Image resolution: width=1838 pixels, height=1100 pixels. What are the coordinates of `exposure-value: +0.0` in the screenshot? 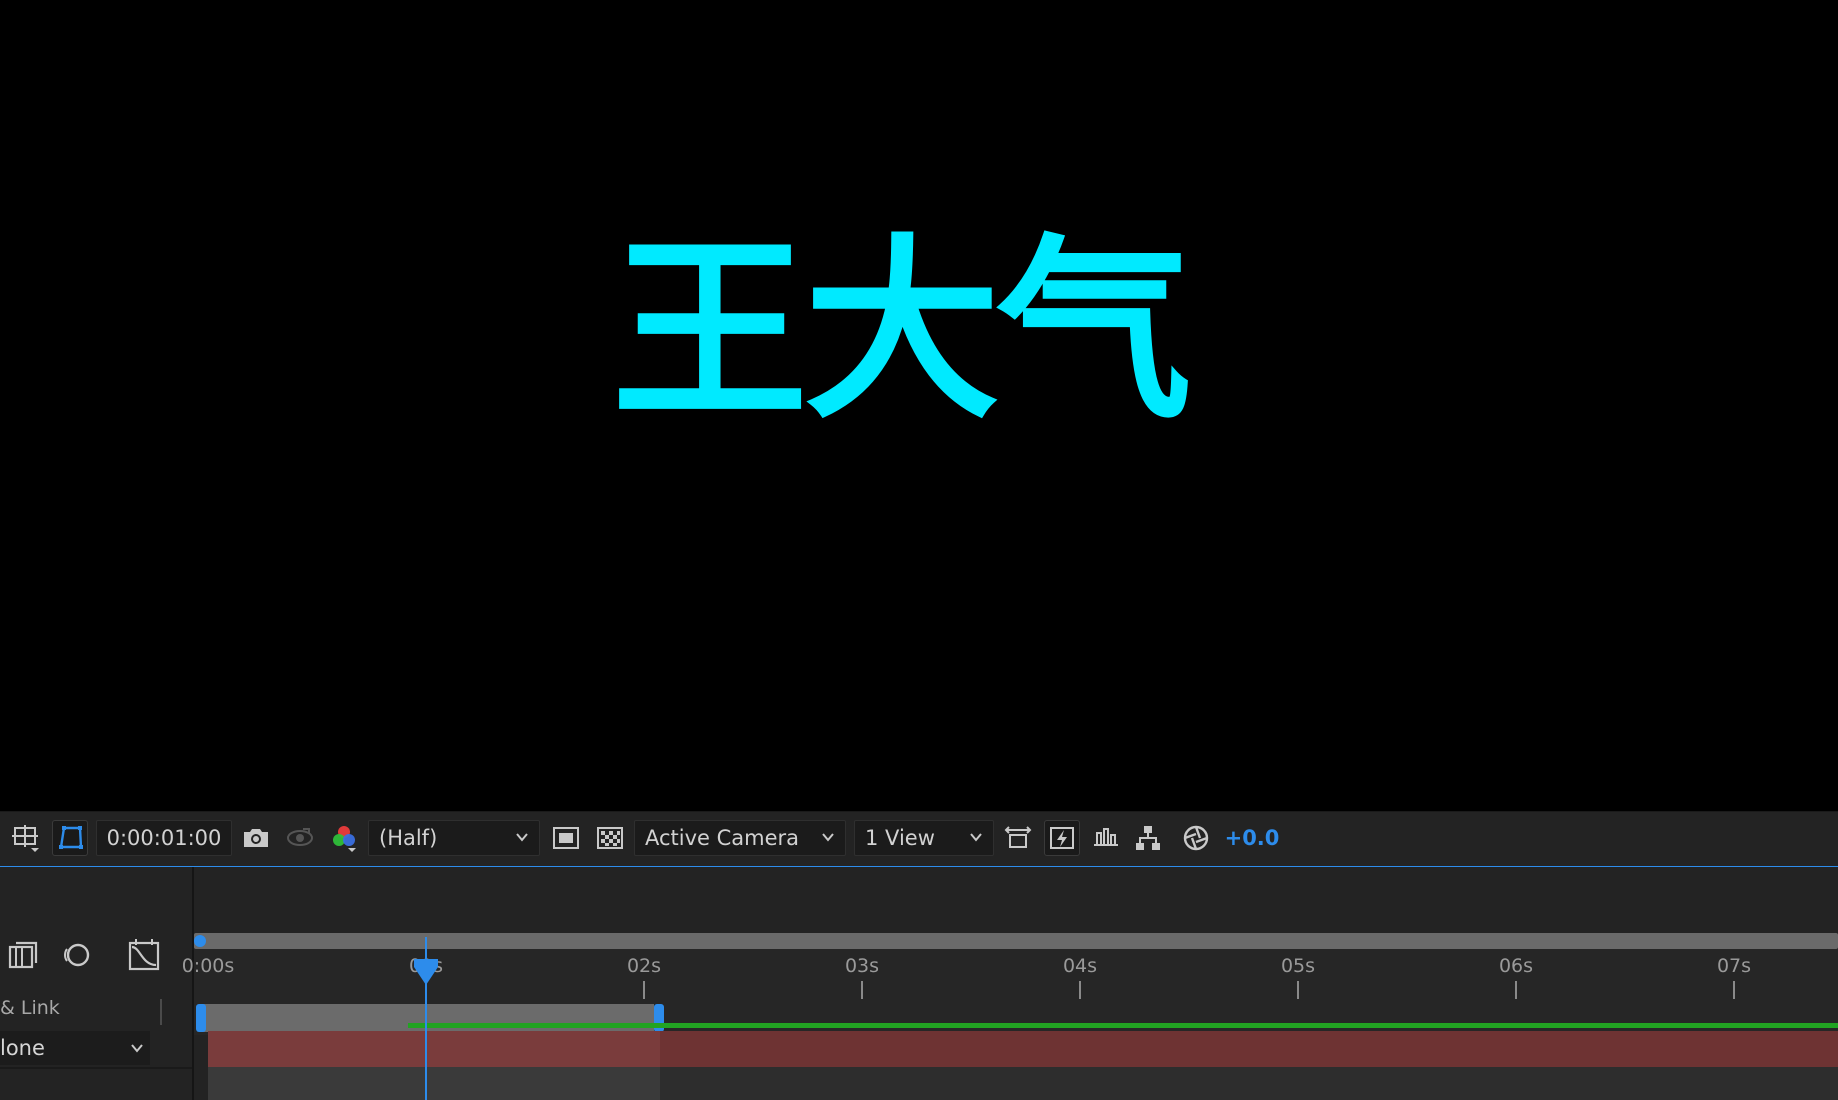 It's located at (1252, 838).